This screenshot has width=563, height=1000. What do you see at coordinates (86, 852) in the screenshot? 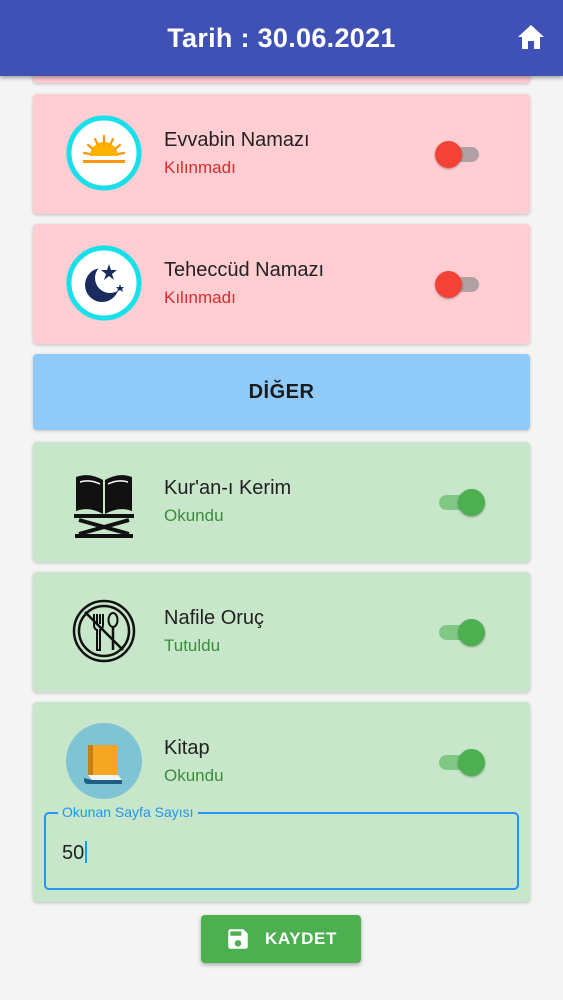
I see `text-cursor` at bounding box center [86, 852].